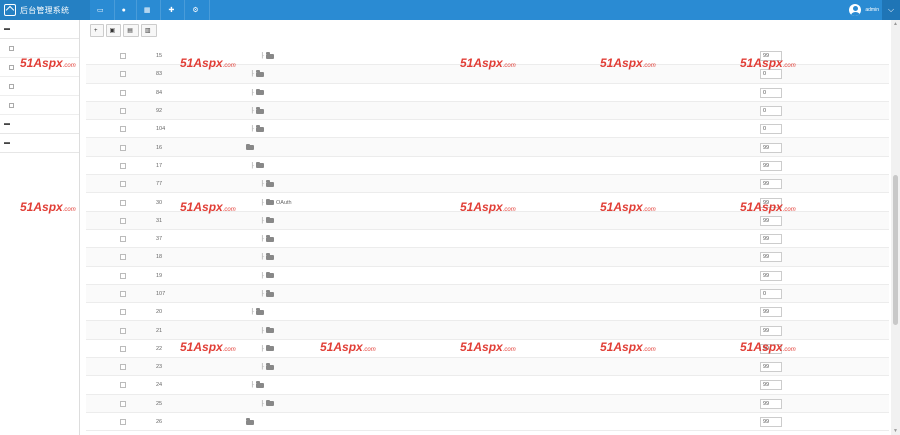 Image resolution: width=900 pixels, height=435 pixels. What do you see at coordinates (97, 30) in the screenshot?
I see `add-button: +` at bounding box center [97, 30].